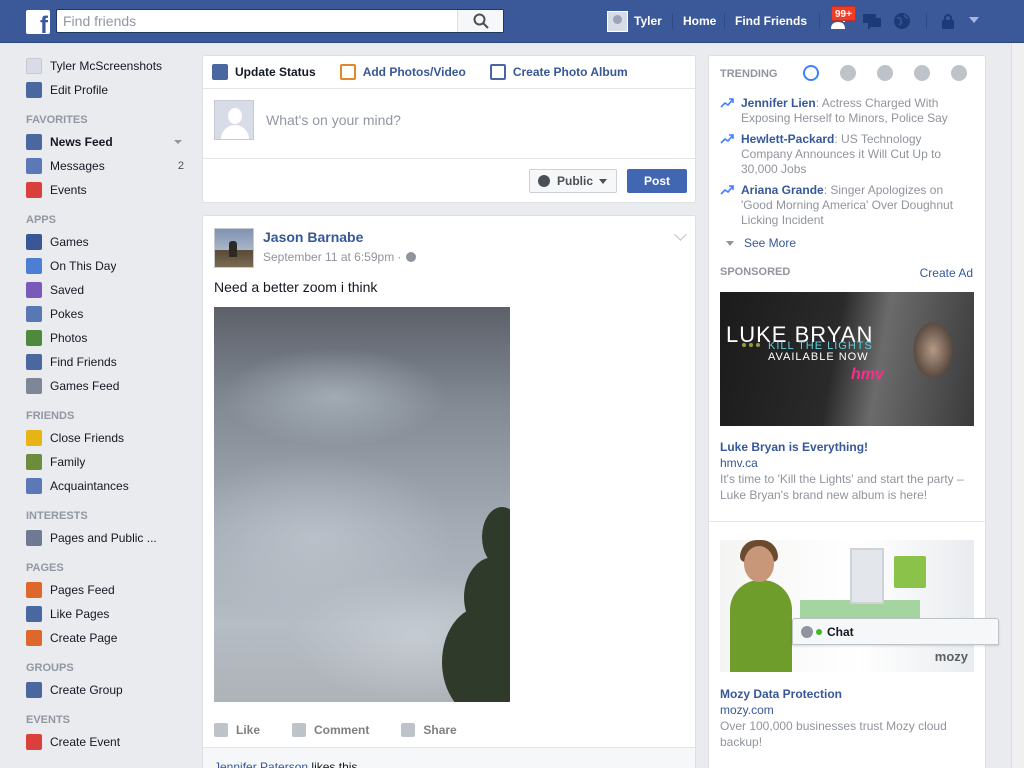 The image size is (1024, 768). I want to click on sidebar-item-news-feed: News Feed, so click(109, 142).